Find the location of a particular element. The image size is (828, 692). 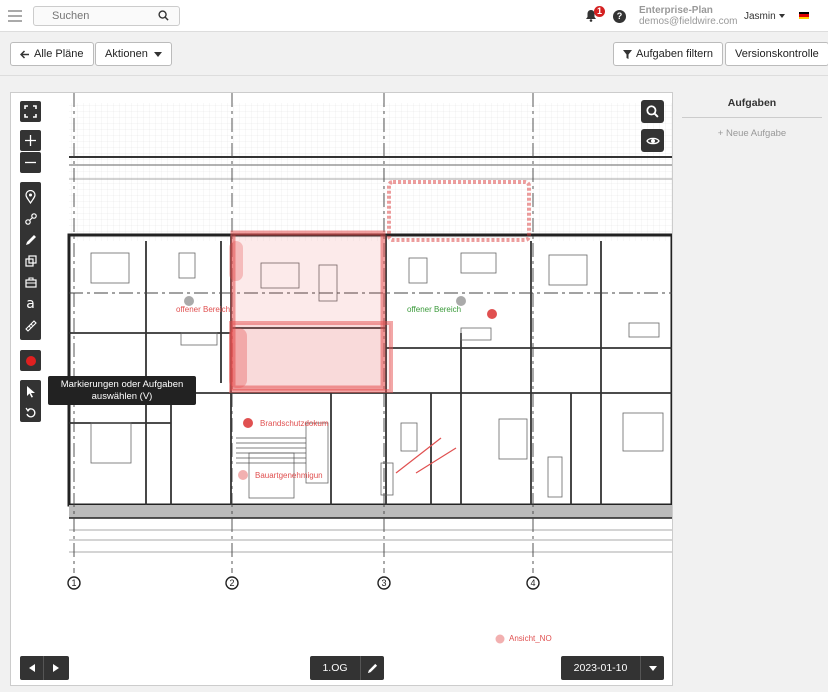

zoom-in-button is located at coordinates (30, 140).